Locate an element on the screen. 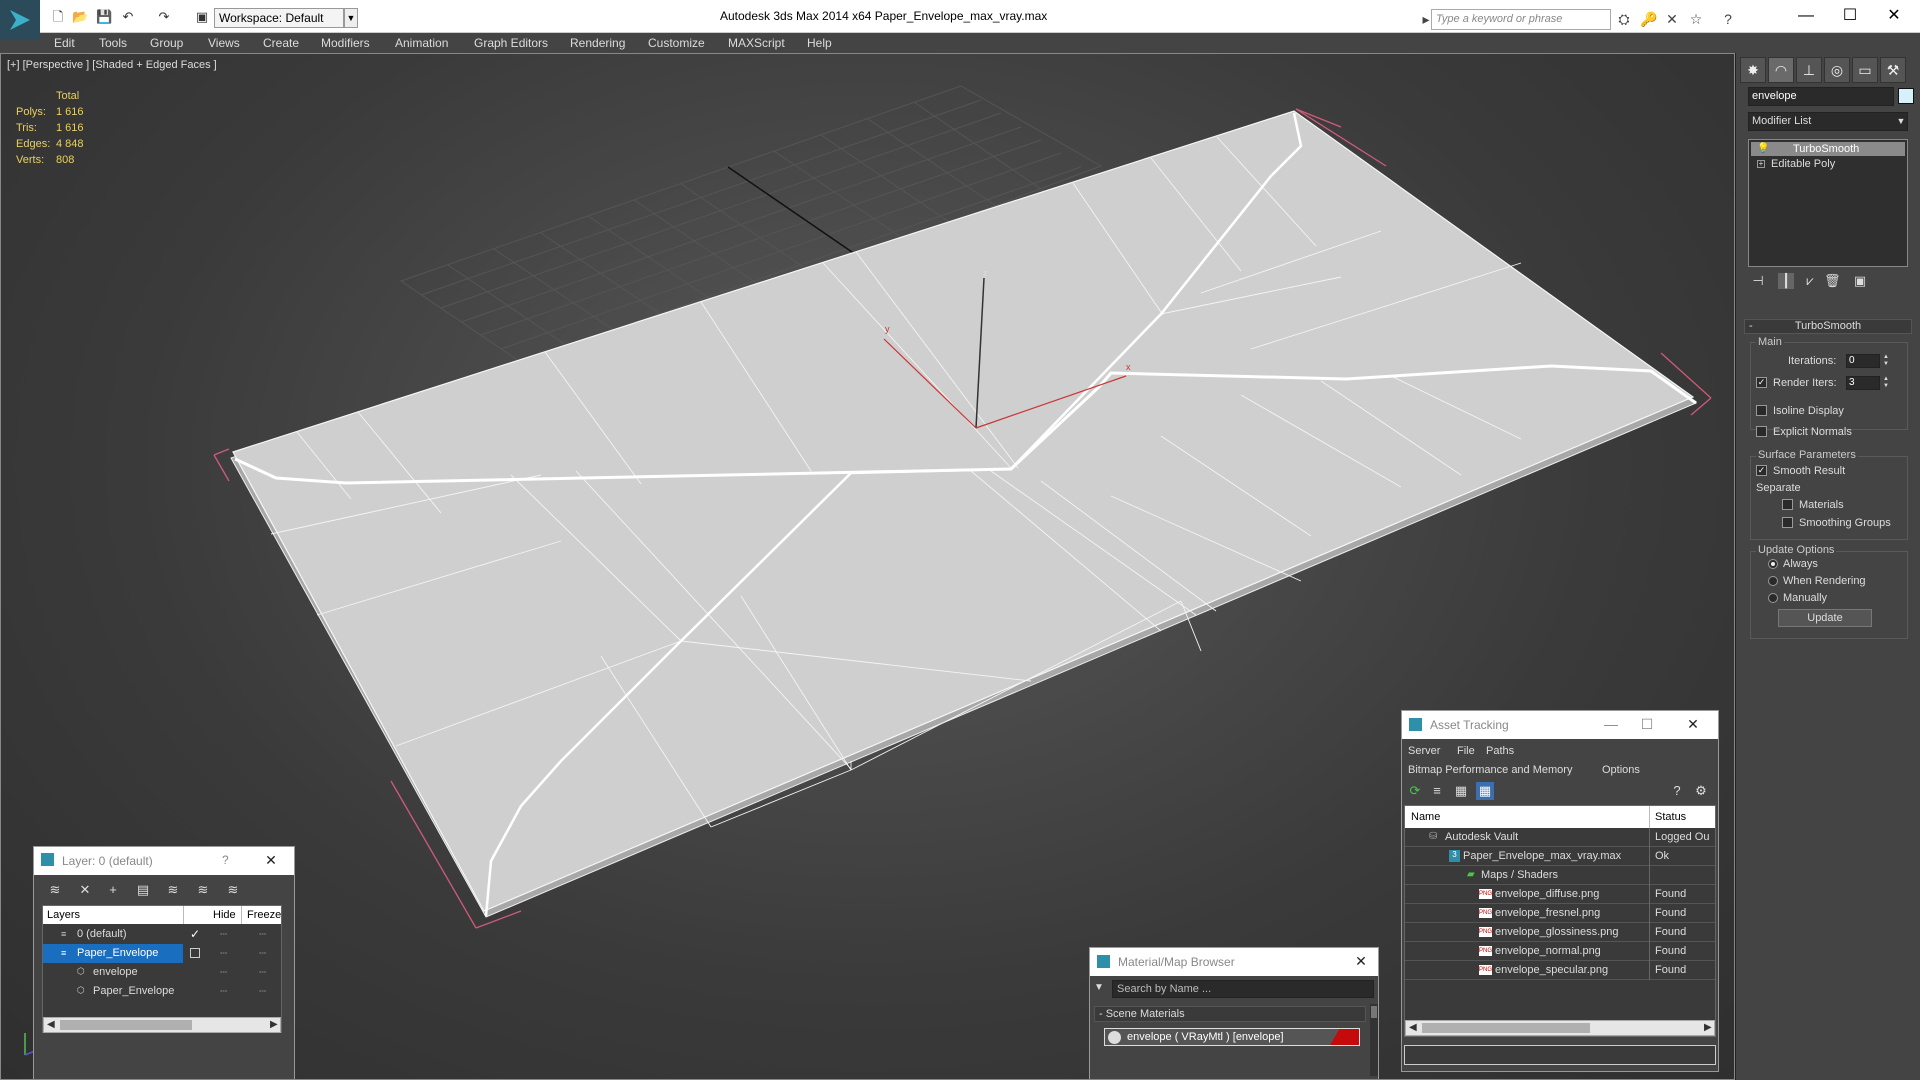 The height and width of the screenshot is (1080, 1920). layer-window-titlebar: Layer: 0 (default) ? ✕ is located at coordinates (164, 861).